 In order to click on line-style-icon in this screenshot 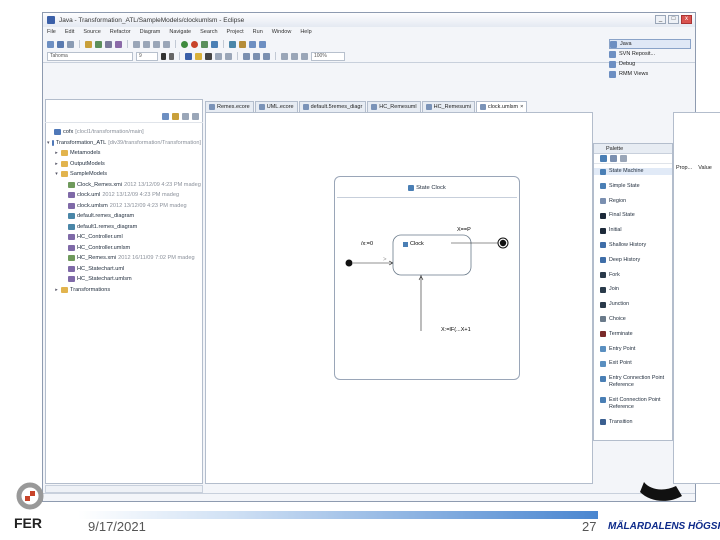, I will do `click(218, 56)`.